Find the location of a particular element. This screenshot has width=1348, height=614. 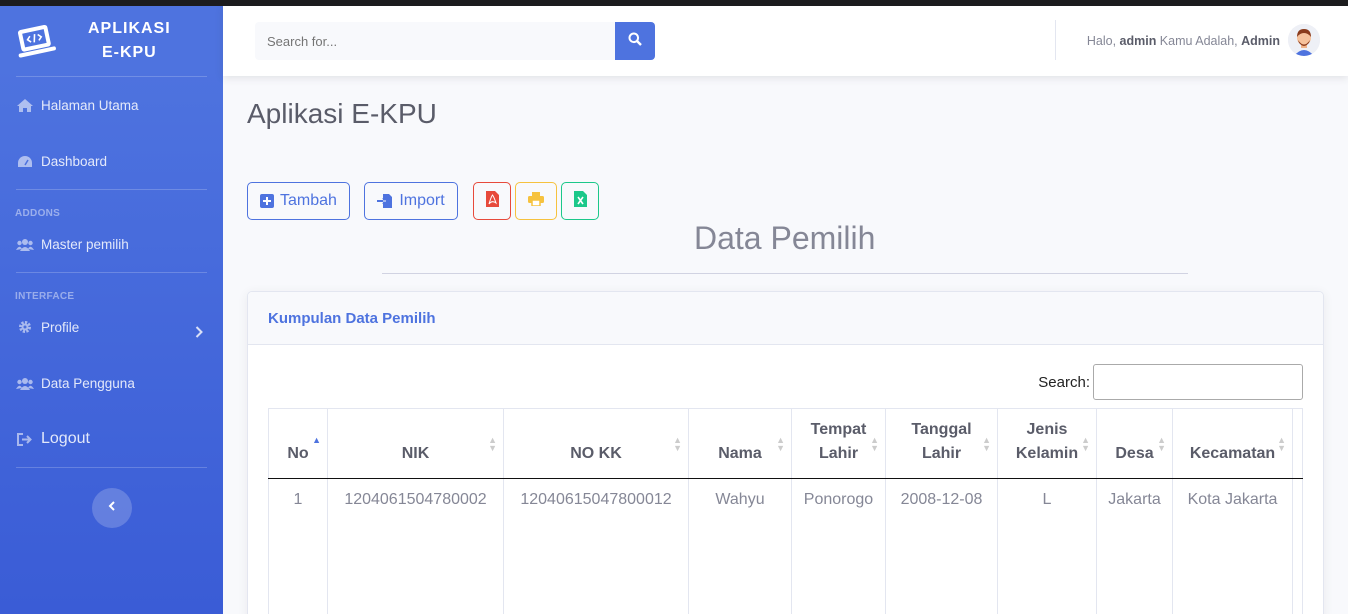

file-pdf-icon is located at coordinates (492, 201).